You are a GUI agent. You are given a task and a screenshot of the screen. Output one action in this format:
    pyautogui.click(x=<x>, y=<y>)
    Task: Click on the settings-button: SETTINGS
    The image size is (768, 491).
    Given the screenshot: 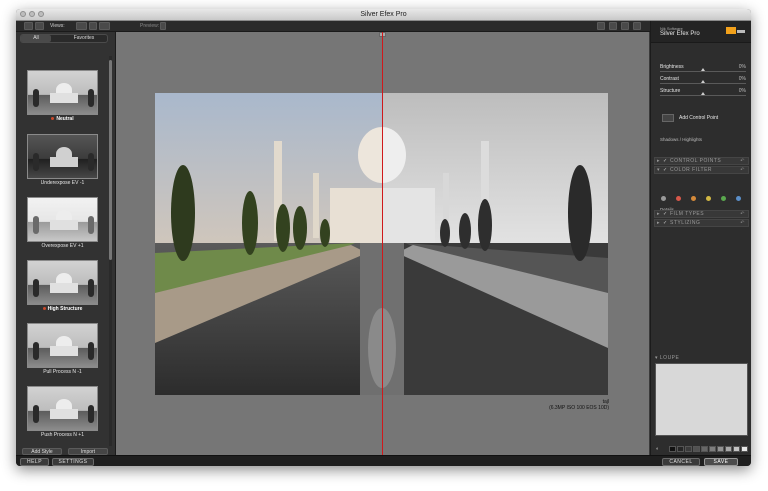 What is the action you would take?
    pyautogui.click(x=73, y=462)
    